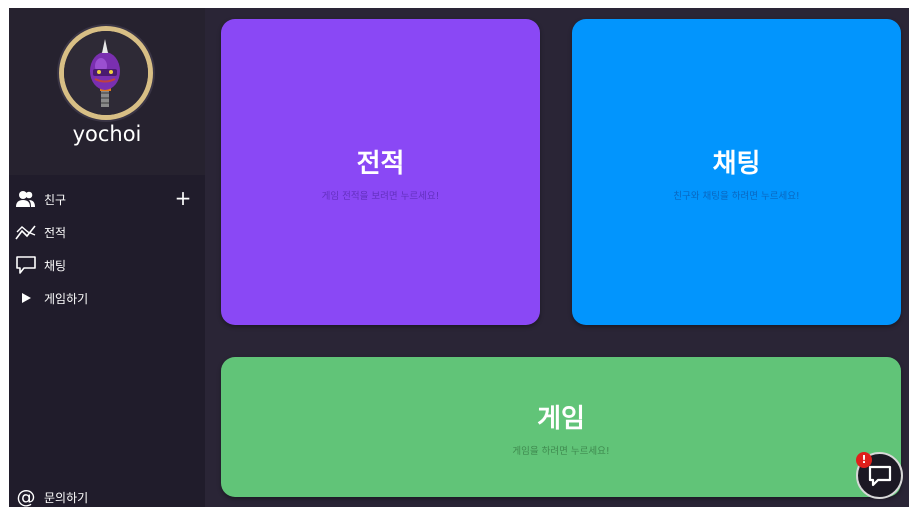  What do you see at coordinates (561, 451) in the screenshot?
I see `card-subtitle: 게임을 하려면 누르세요!` at bounding box center [561, 451].